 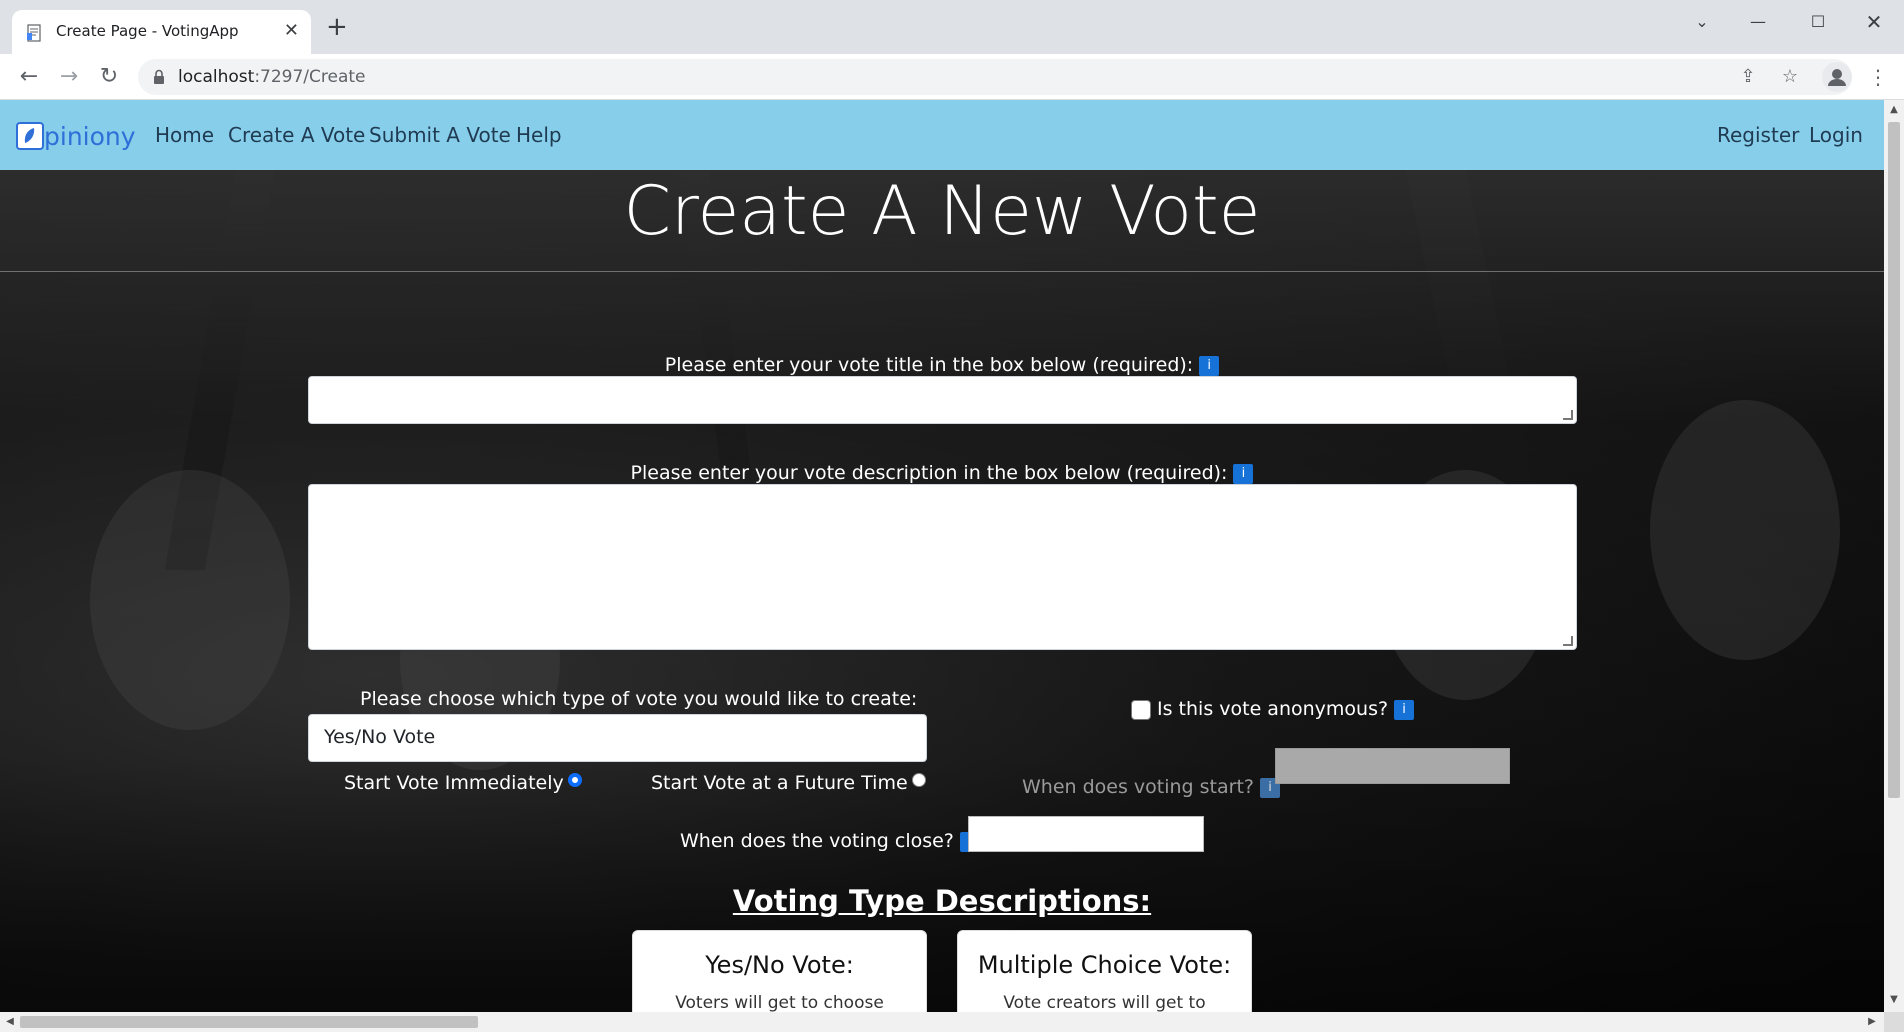 What do you see at coordinates (1104, 1002) in the screenshot?
I see `card-text: Vote creators will get to` at bounding box center [1104, 1002].